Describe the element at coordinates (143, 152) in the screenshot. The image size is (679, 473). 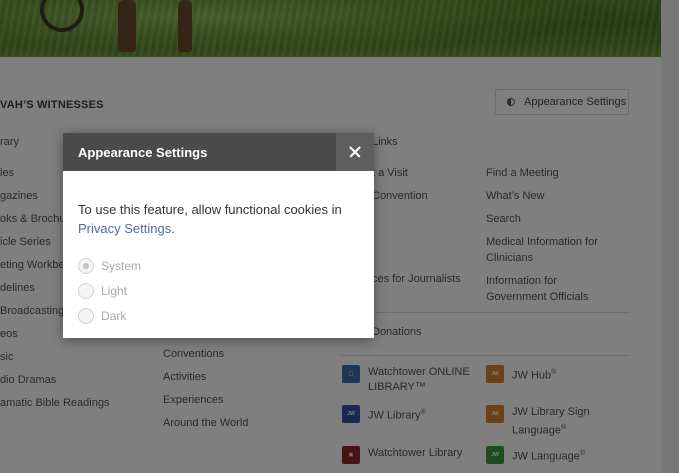
I see `dialog-title: Appearance Settings` at that location.